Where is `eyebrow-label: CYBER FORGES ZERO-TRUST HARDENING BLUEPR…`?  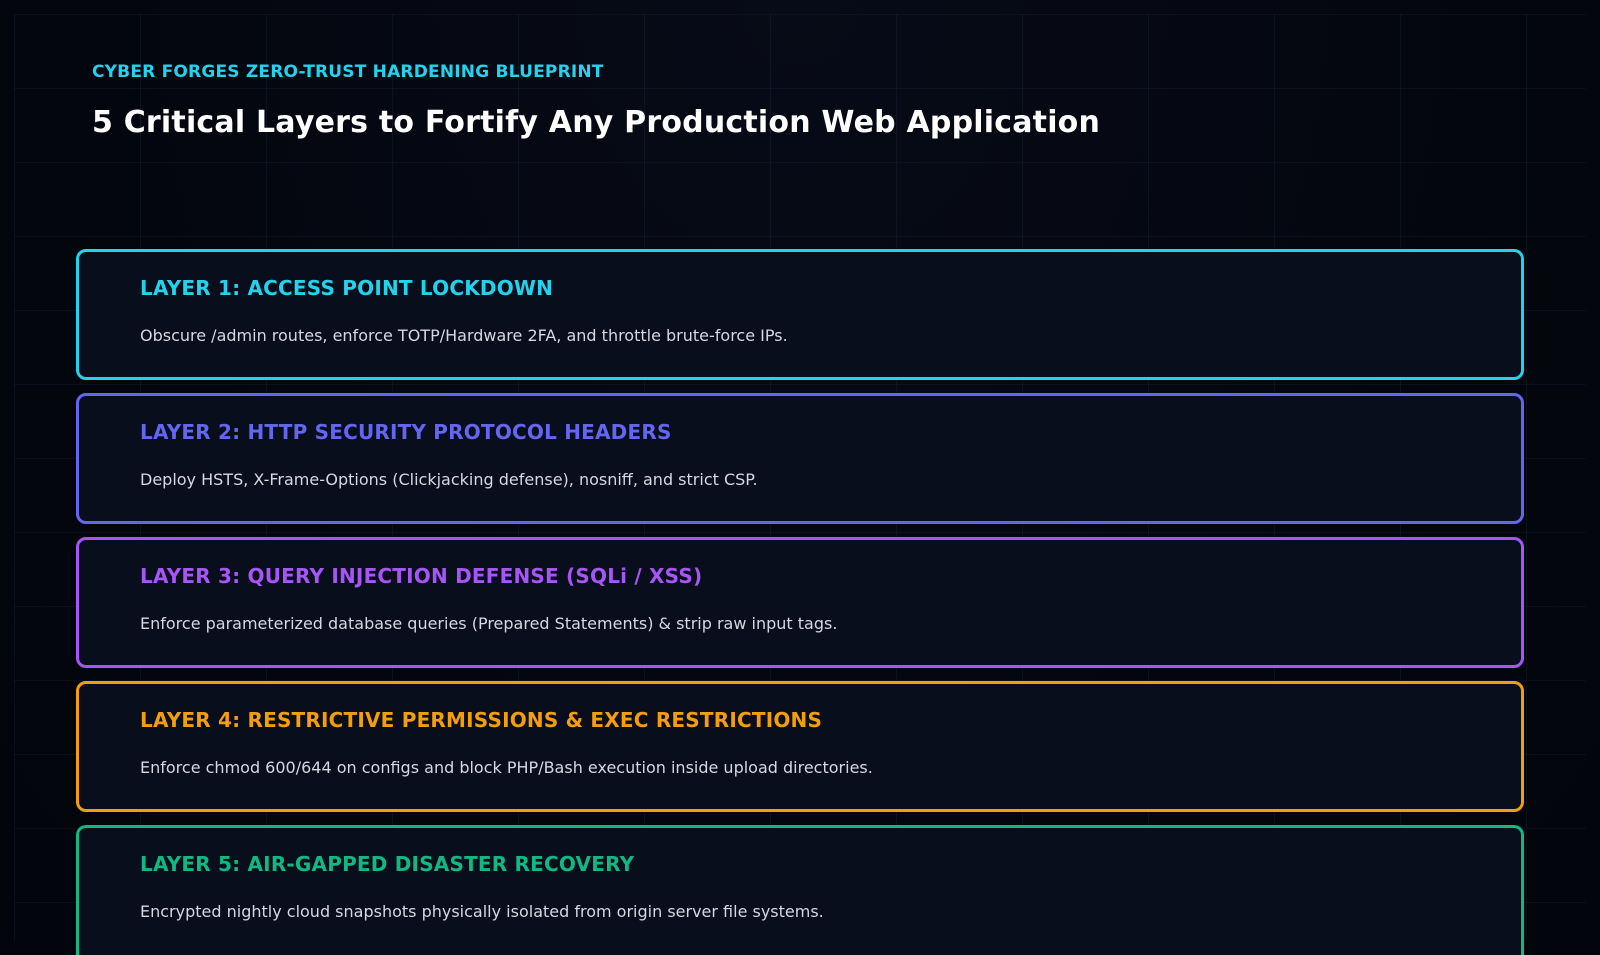
eyebrow-label: CYBER FORGES ZERO-TRUST HARDENING BLUEPR… is located at coordinates (348, 72).